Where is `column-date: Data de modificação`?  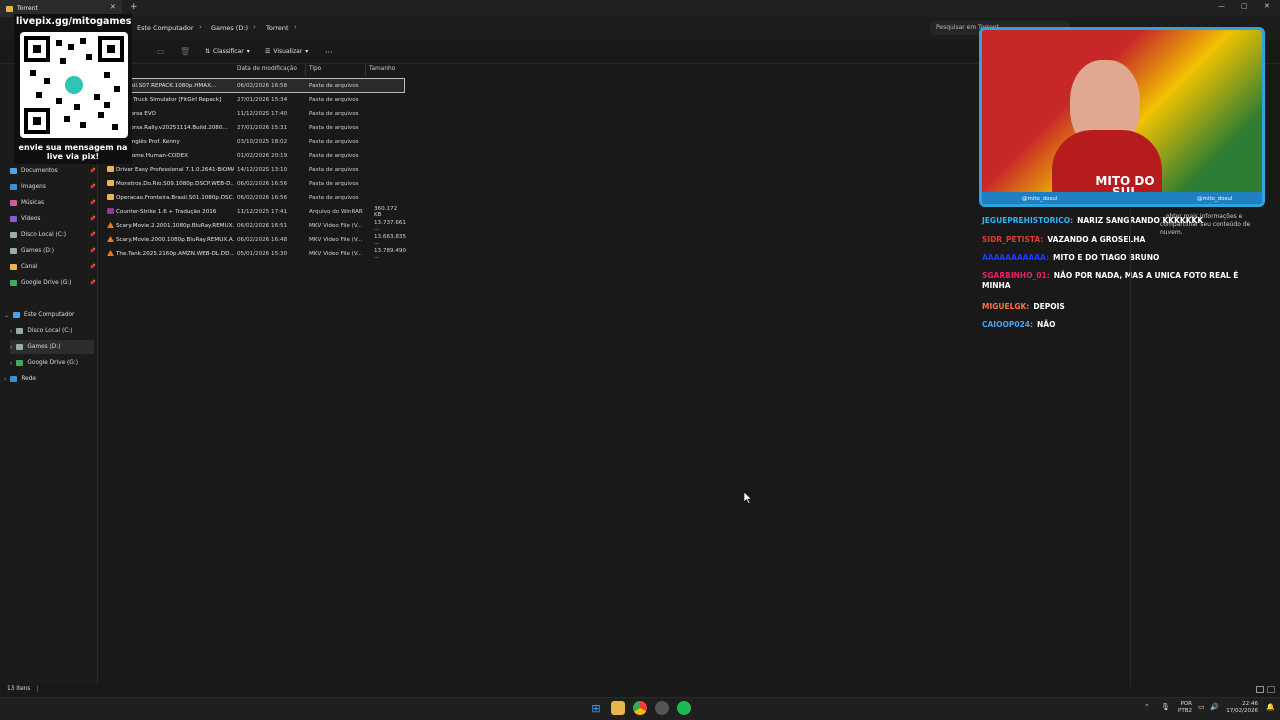
column-date: Data de modificação is located at coordinates (267, 69).